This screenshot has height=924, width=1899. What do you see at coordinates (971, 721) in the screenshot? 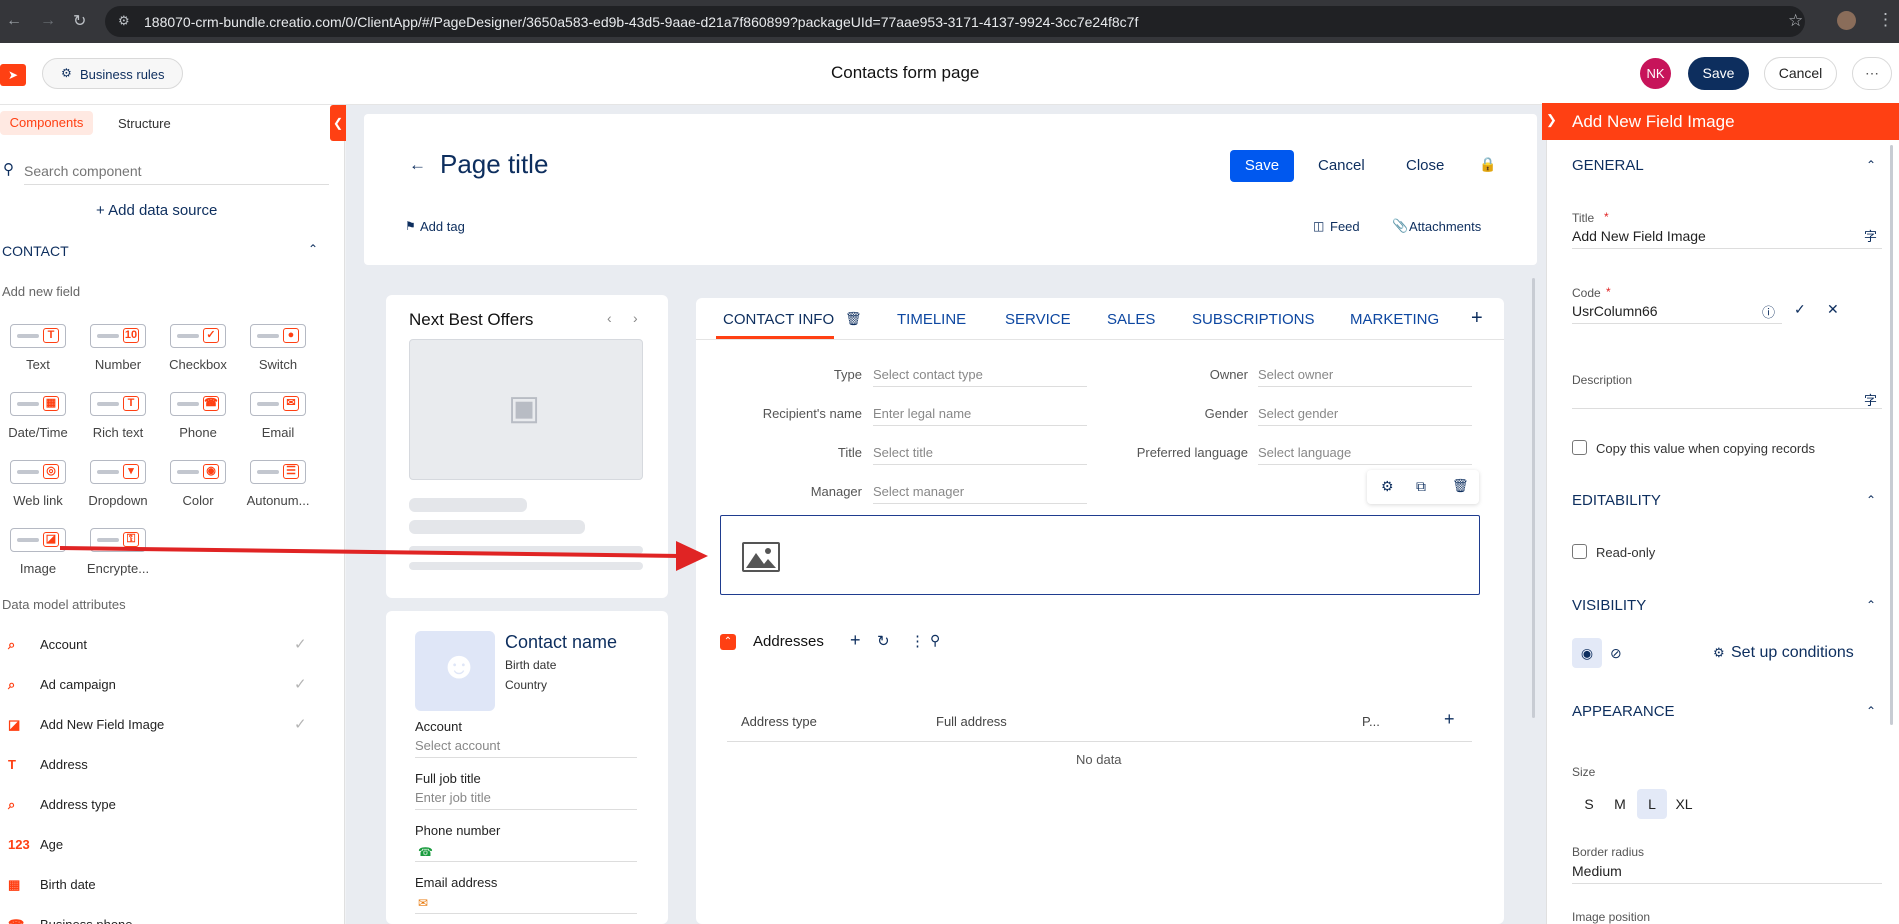
I see `column-full-address: Full address` at bounding box center [971, 721].